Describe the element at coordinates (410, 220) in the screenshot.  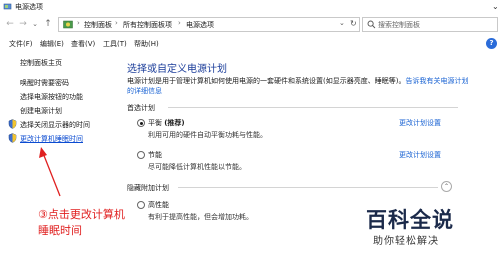
I see `watermark-title: 百科全说` at that location.